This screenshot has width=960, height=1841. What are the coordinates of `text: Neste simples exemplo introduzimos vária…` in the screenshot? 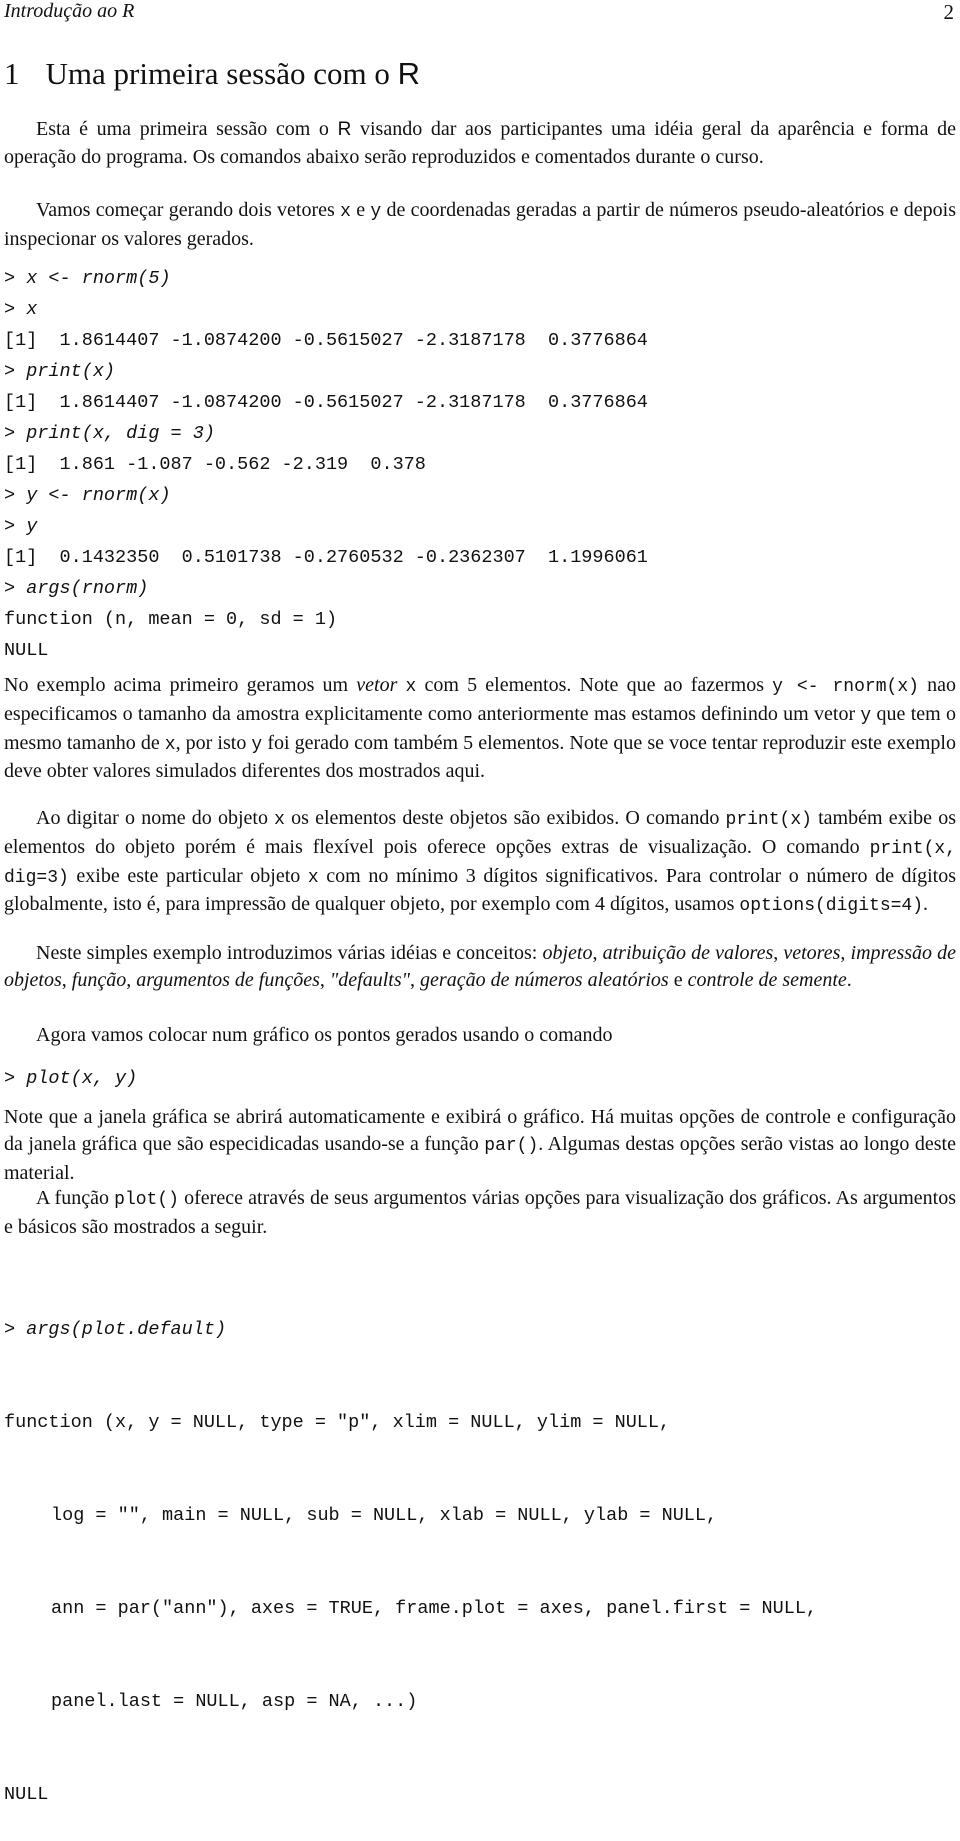 It's located at (289, 953).